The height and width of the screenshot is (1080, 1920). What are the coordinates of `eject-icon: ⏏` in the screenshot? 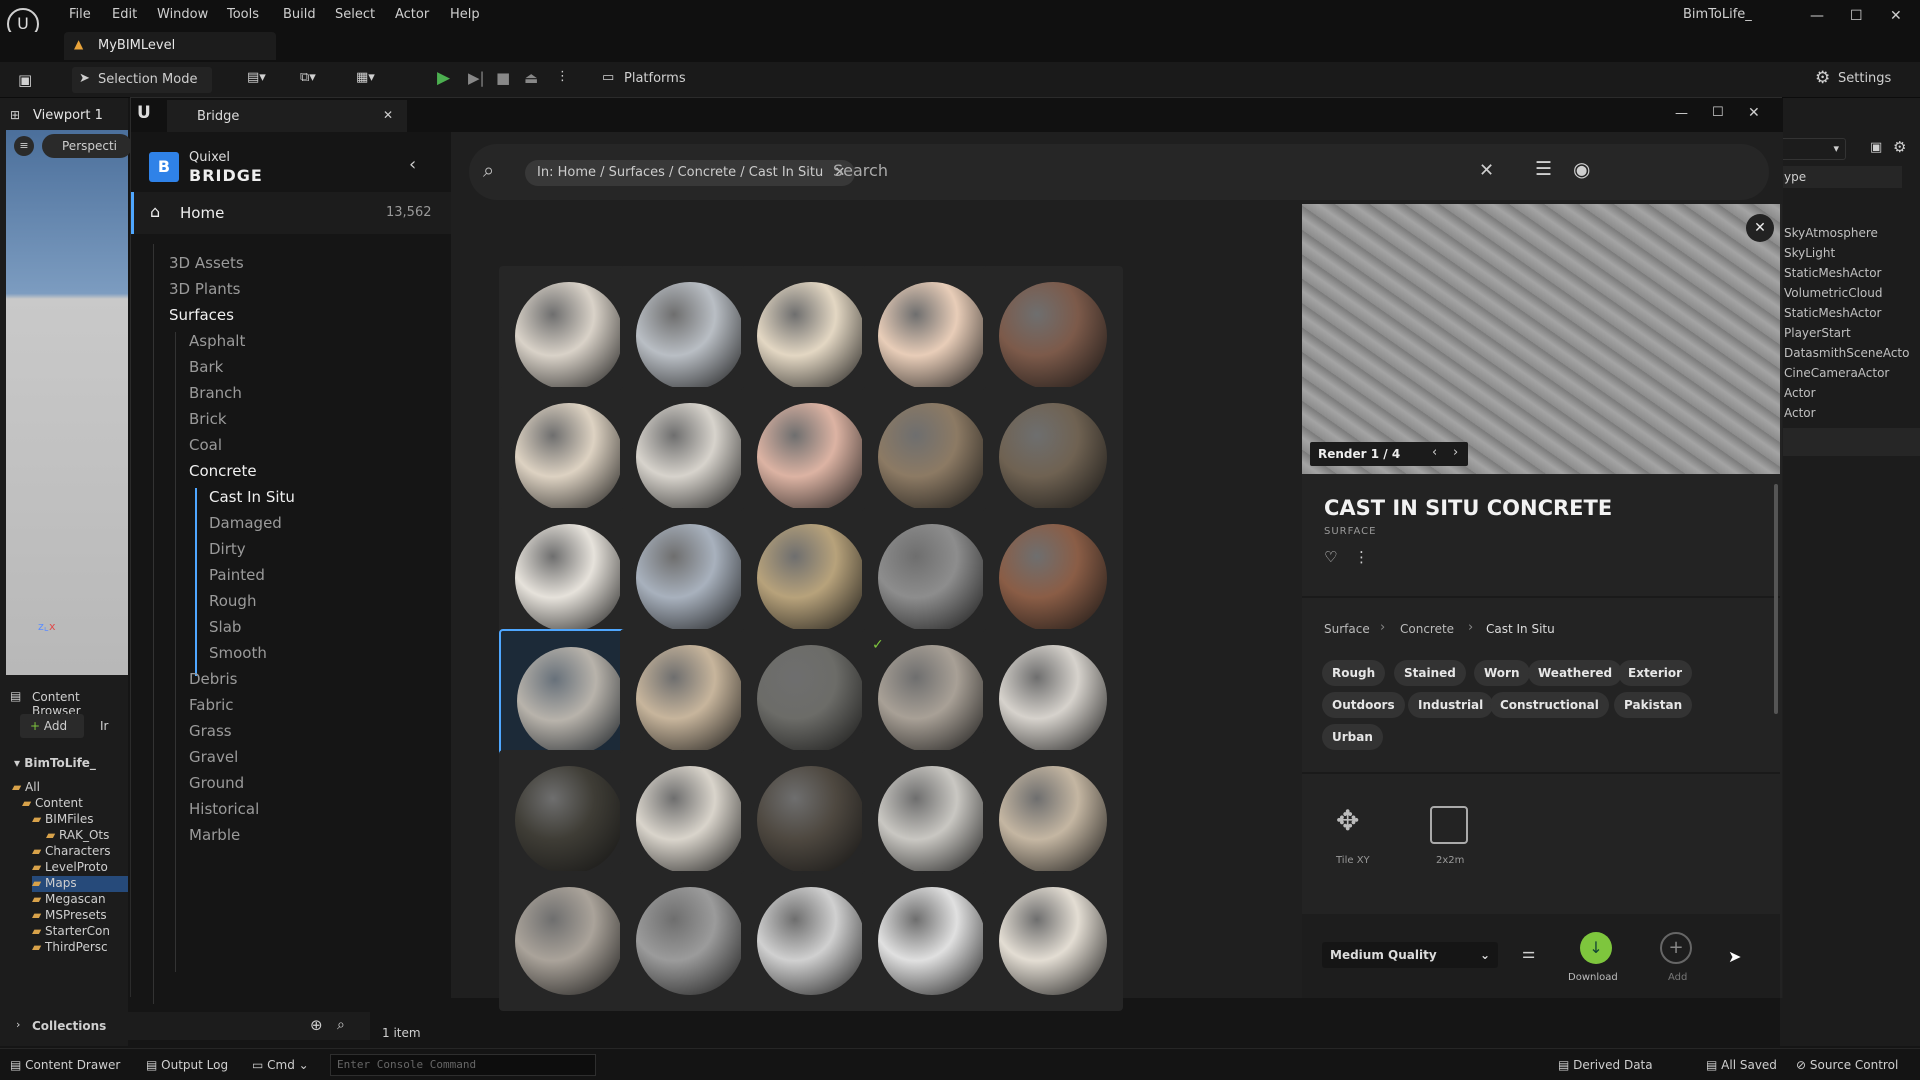 It's located at (531, 78).